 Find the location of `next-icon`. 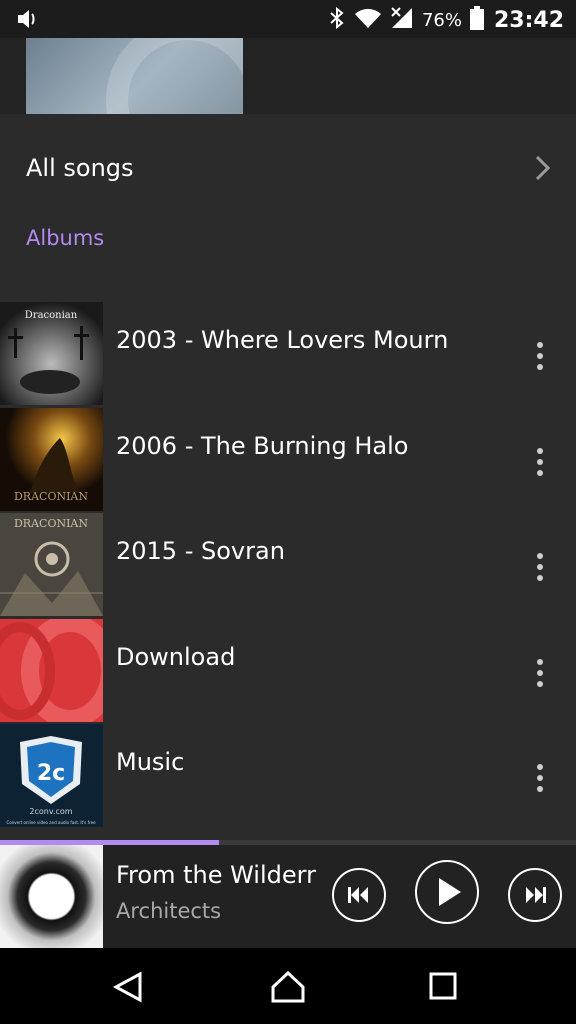

next-icon is located at coordinates (536, 895).